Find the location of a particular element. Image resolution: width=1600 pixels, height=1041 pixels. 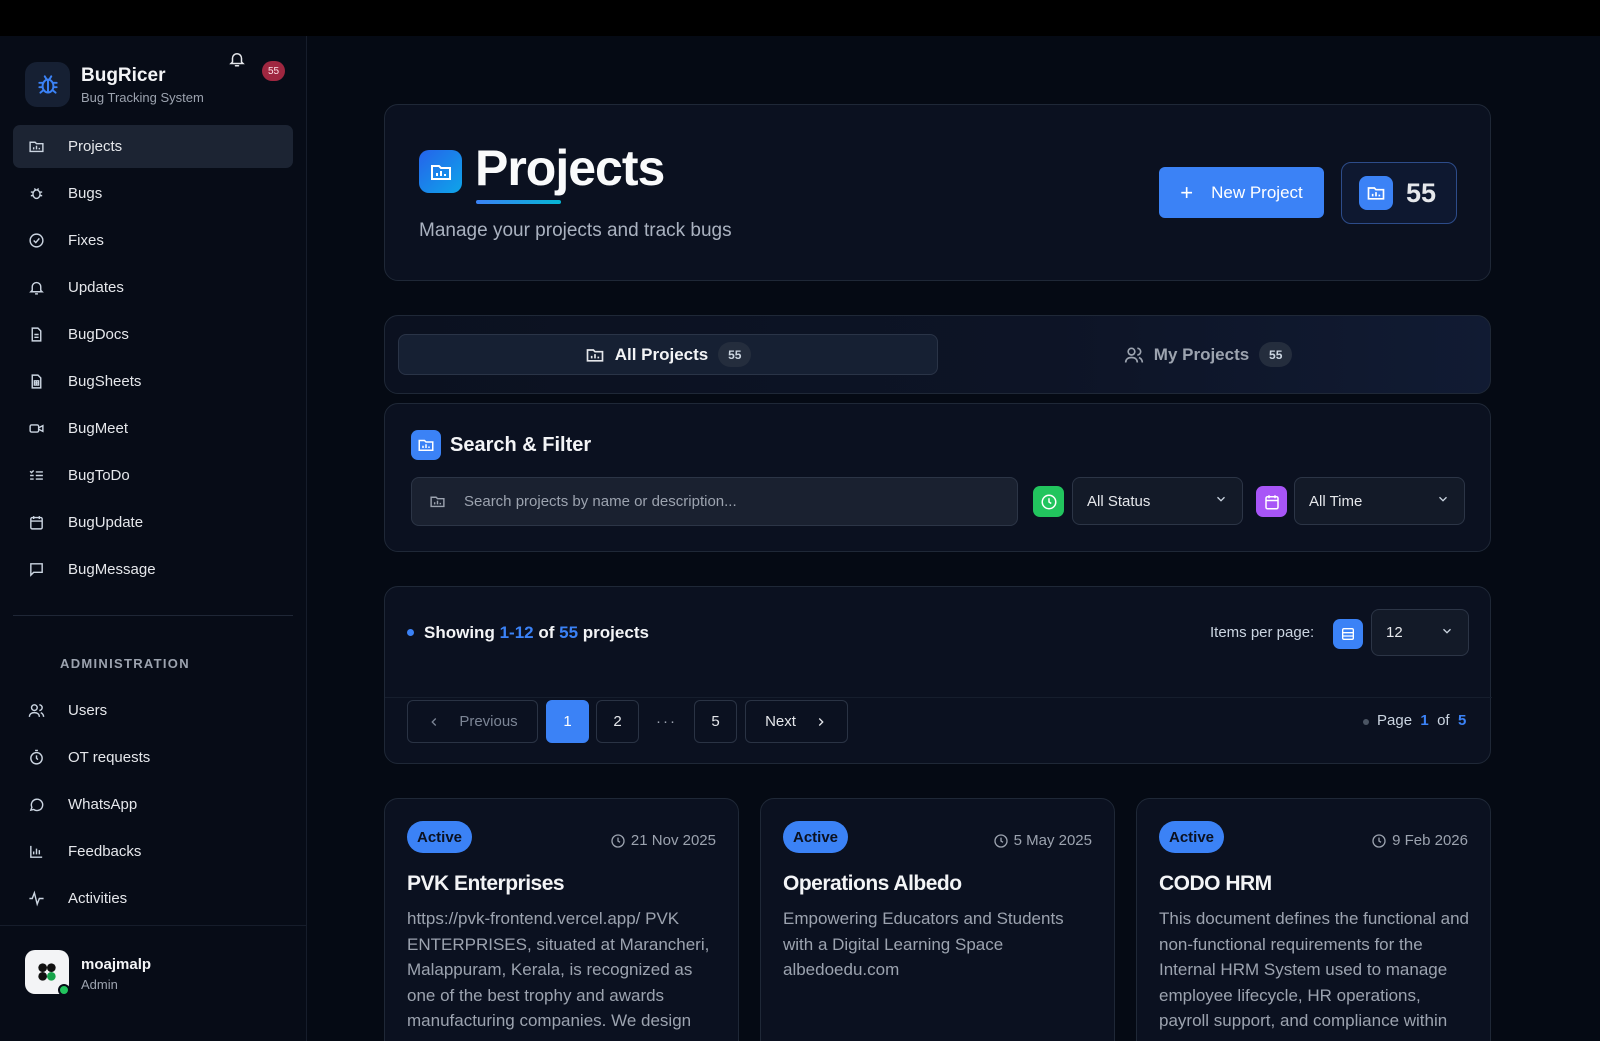

tab-all-projects: All Projects 55 is located at coordinates (668, 354).